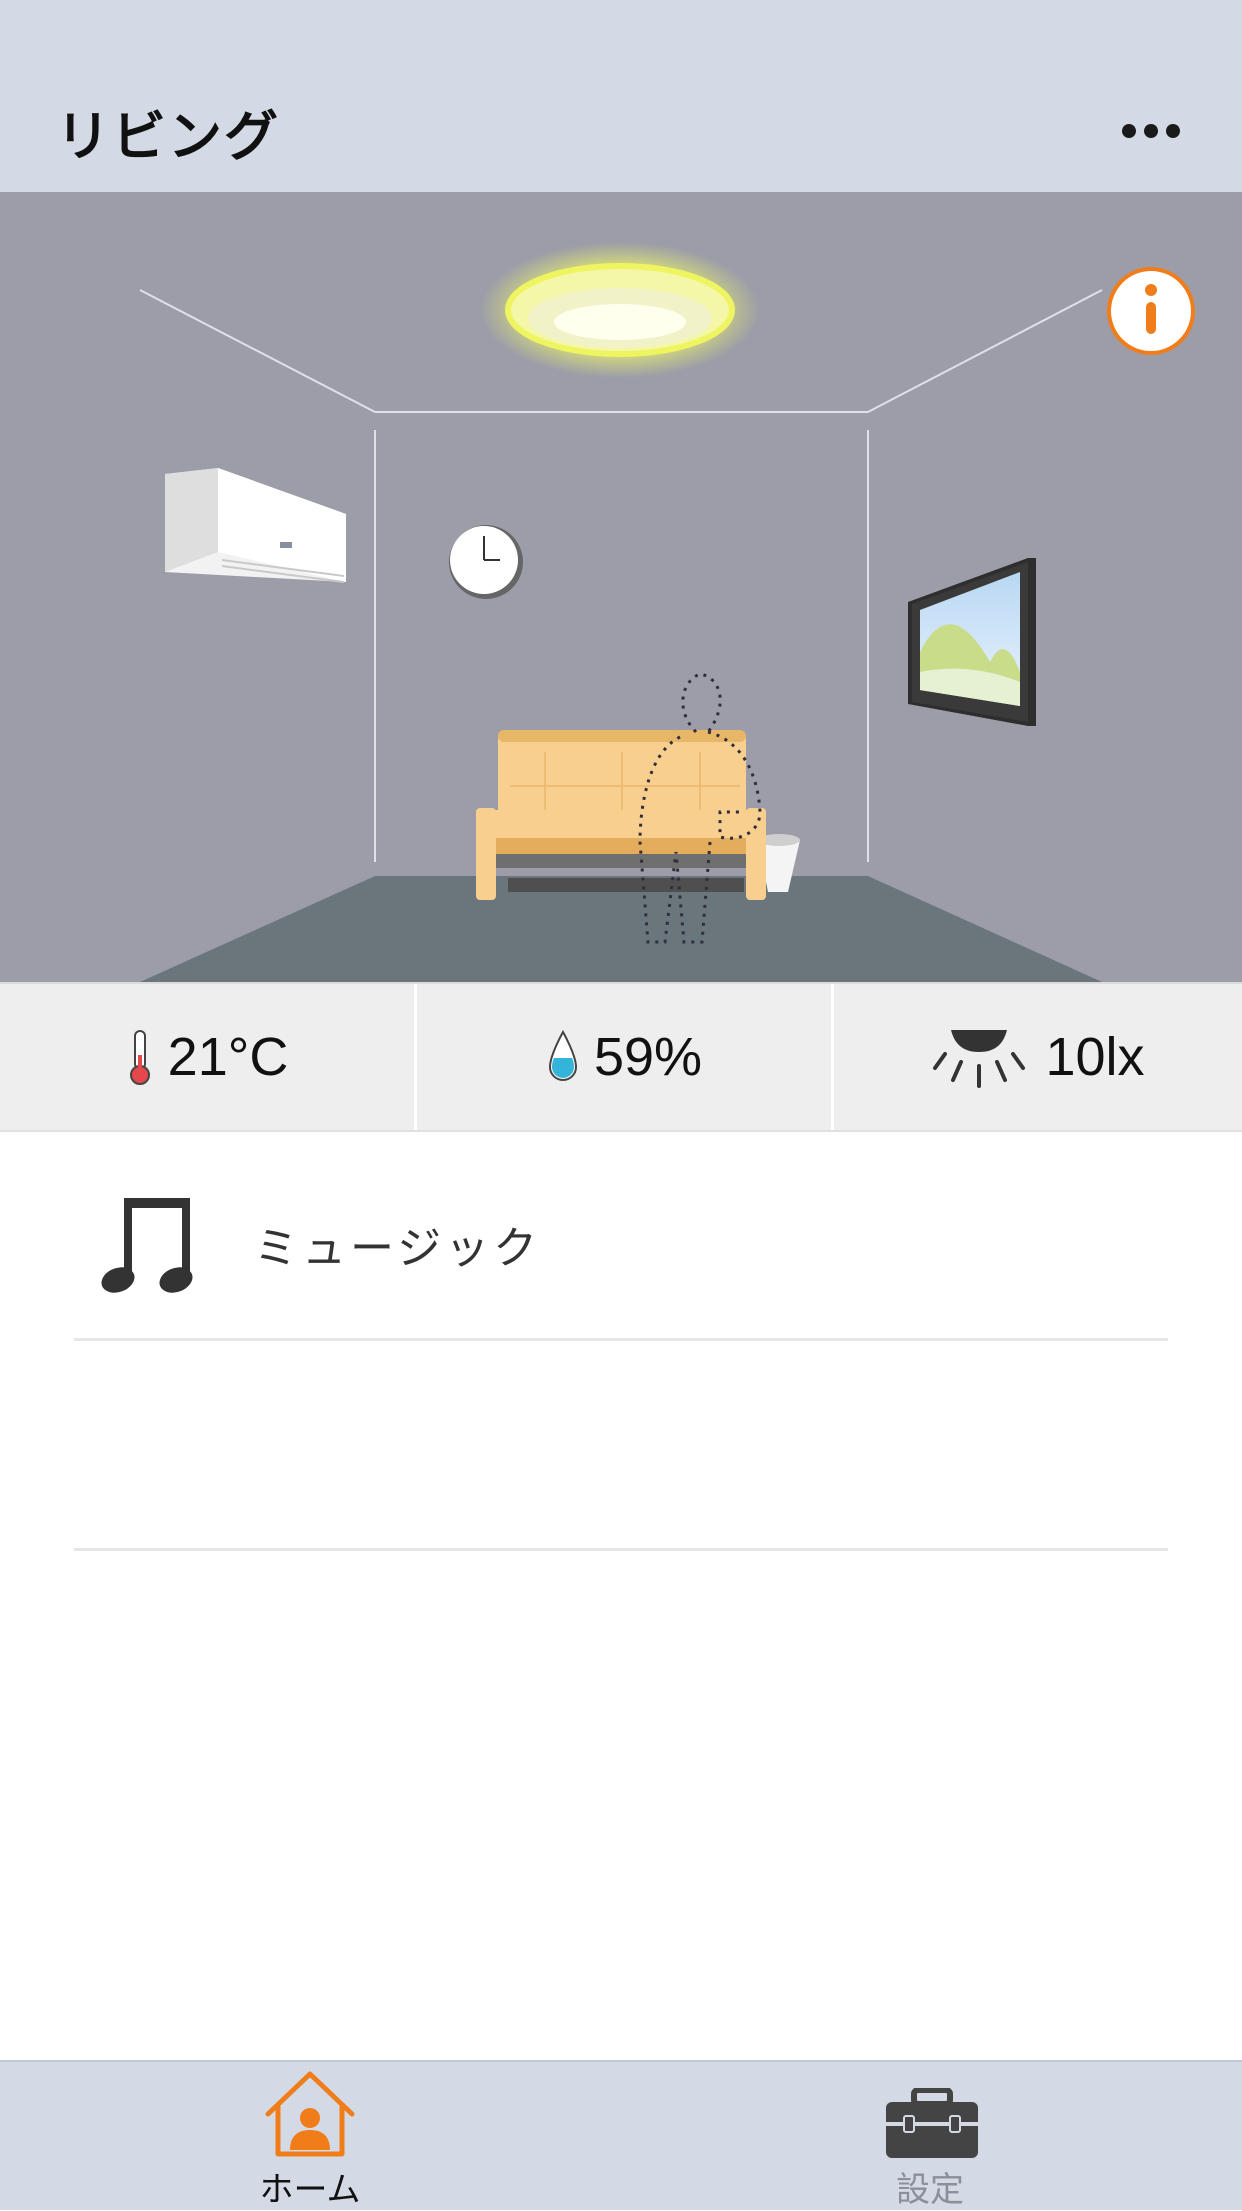 This screenshot has width=1242, height=2211. What do you see at coordinates (621, 1234) in the screenshot?
I see `music-list-item: ミュージック` at bounding box center [621, 1234].